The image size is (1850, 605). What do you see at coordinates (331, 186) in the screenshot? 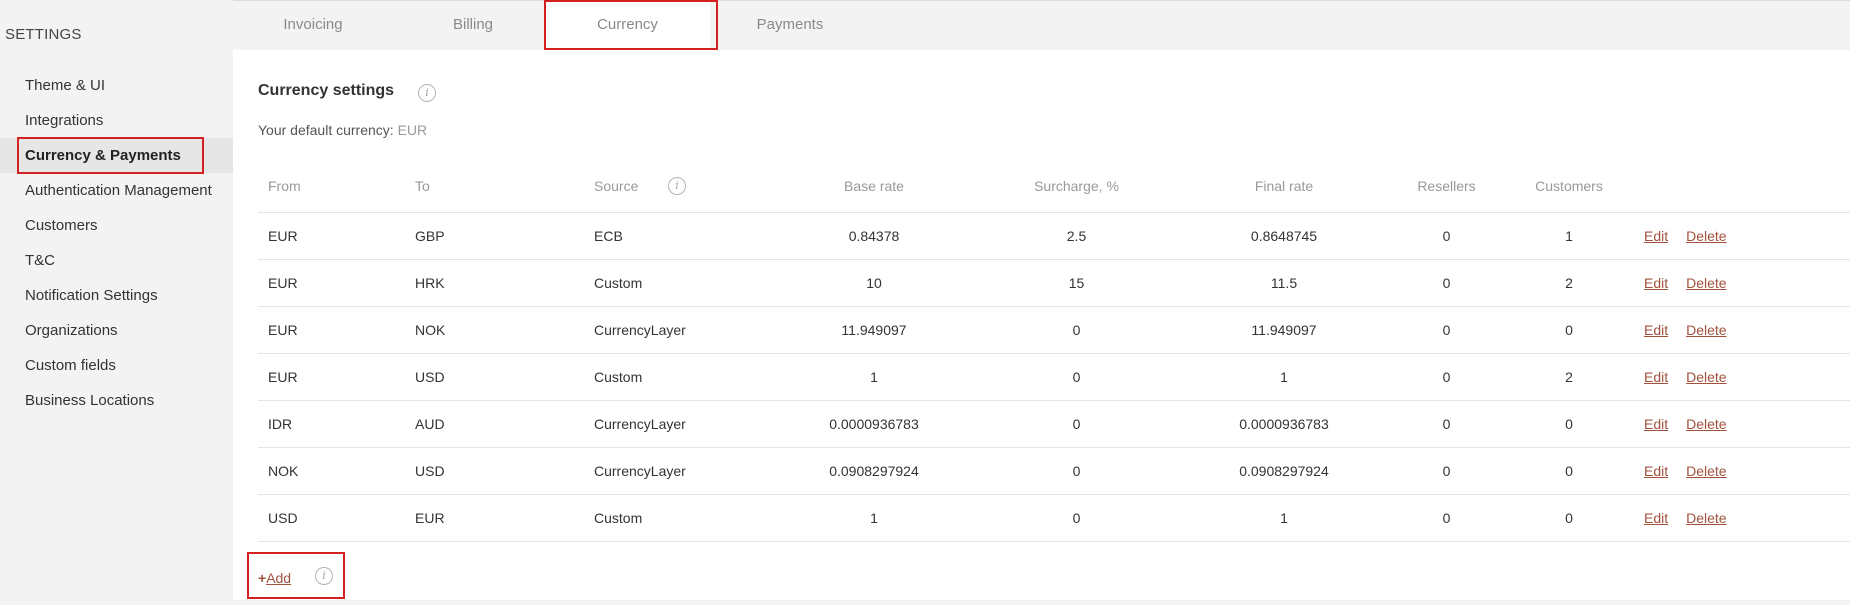
I see `column-header-from: From` at bounding box center [331, 186].